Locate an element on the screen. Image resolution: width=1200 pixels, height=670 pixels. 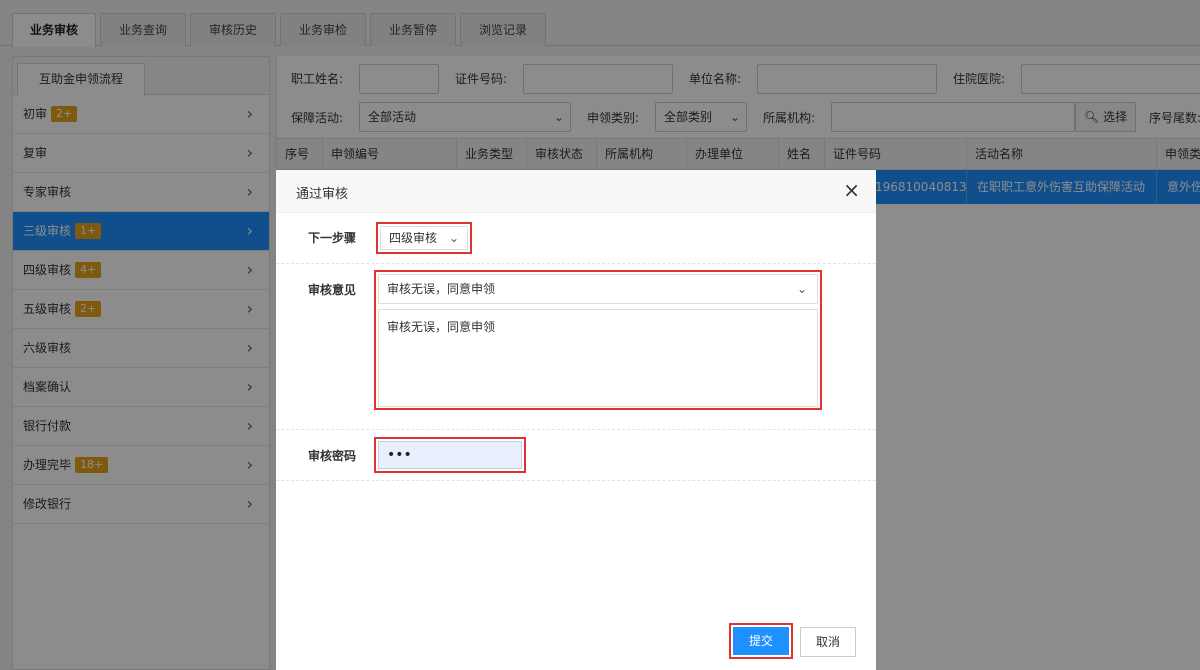
next-step-select: 四级审核 ⌄ is located at coordinates (424, 238).